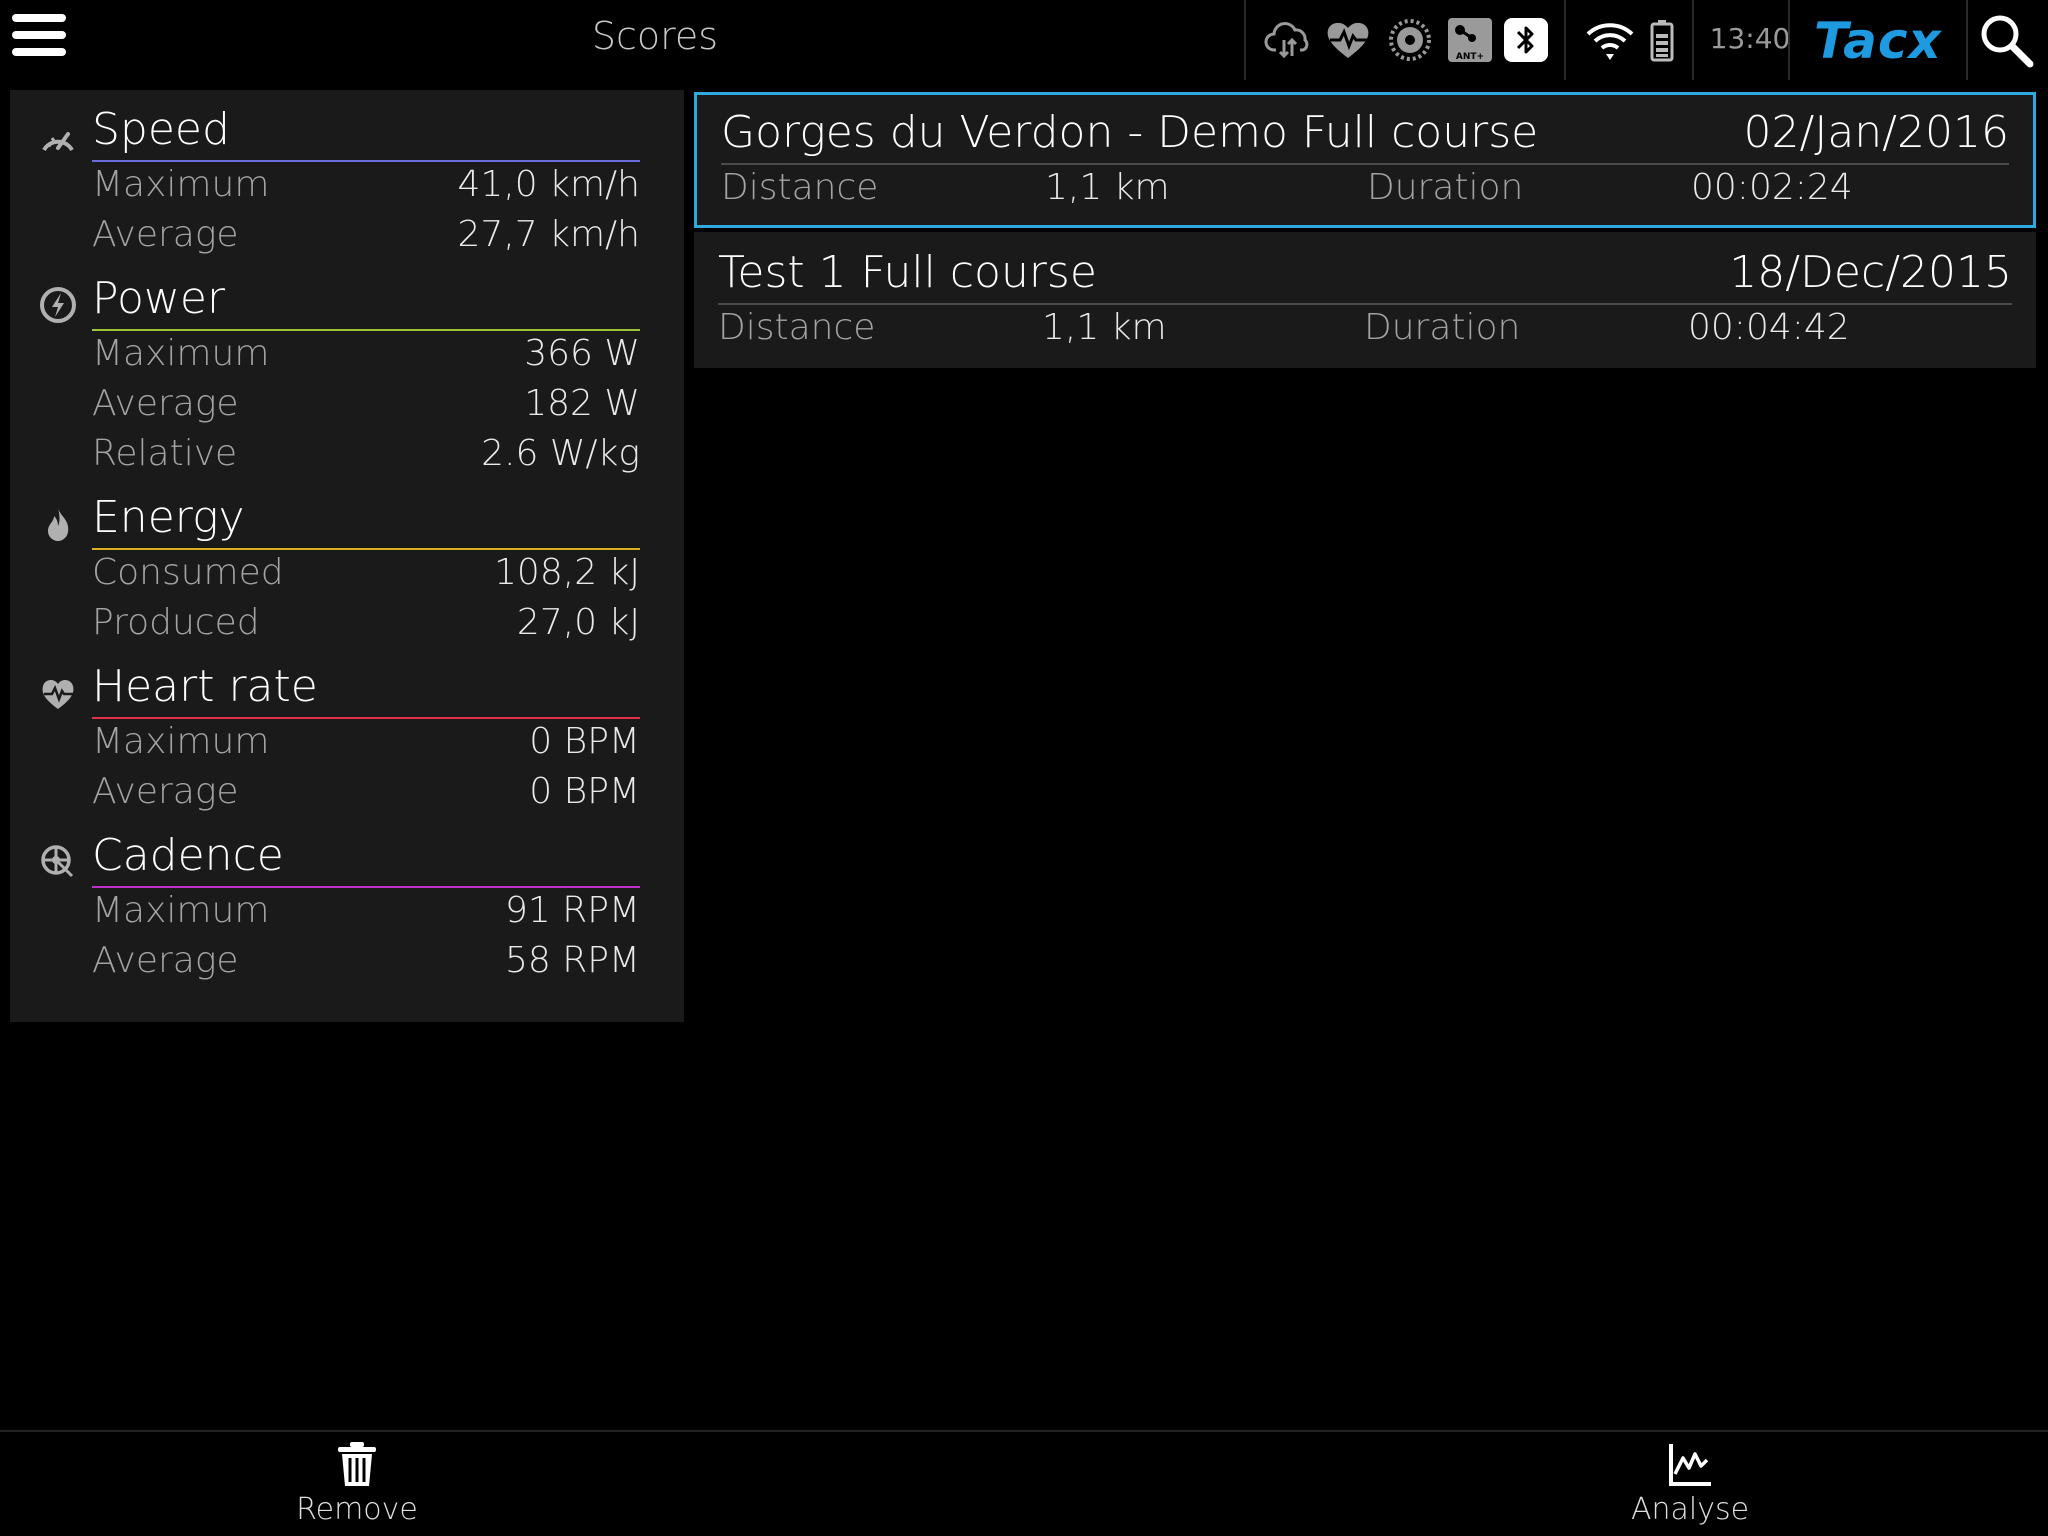 This screenshot has width=2048, height=1536. I want to click on battery-icon, so click(1662, 41).